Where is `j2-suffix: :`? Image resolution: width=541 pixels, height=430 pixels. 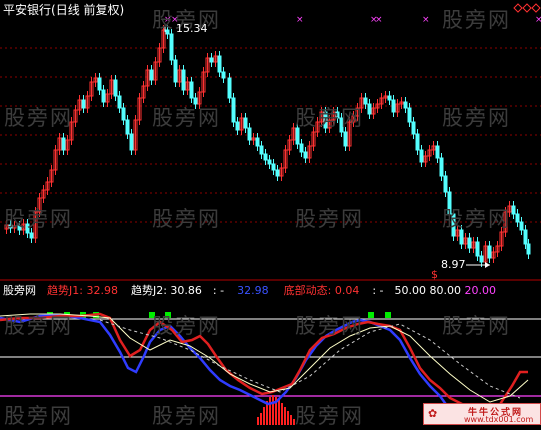
j2-suffix: : is located at coordinates (214, 290).